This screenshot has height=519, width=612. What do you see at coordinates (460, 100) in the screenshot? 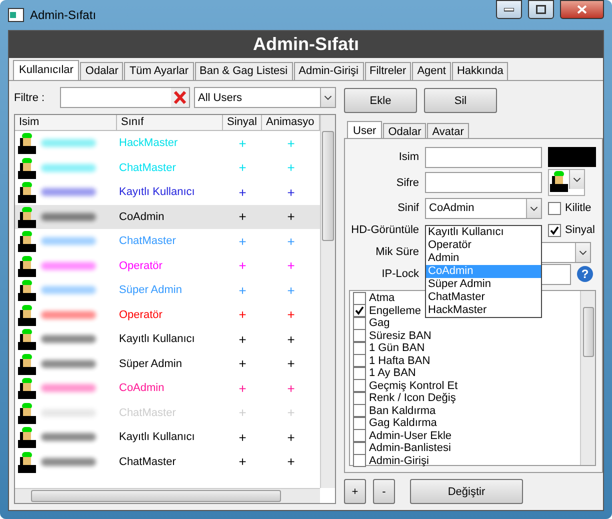
I see `action-button: Sil` at bounding box center [460, 100].